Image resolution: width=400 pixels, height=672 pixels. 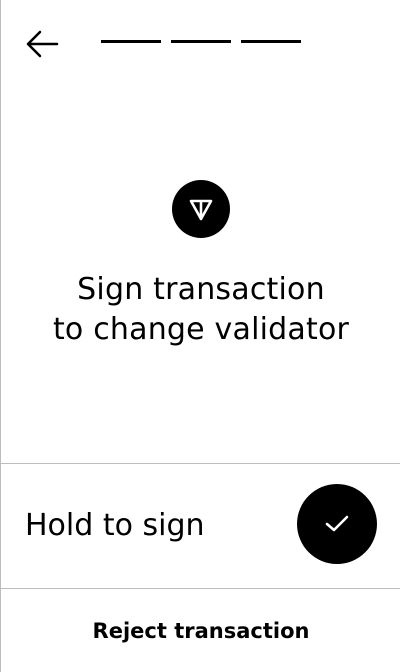 I want to click on progress-indicator, so click(x=201, y=41).